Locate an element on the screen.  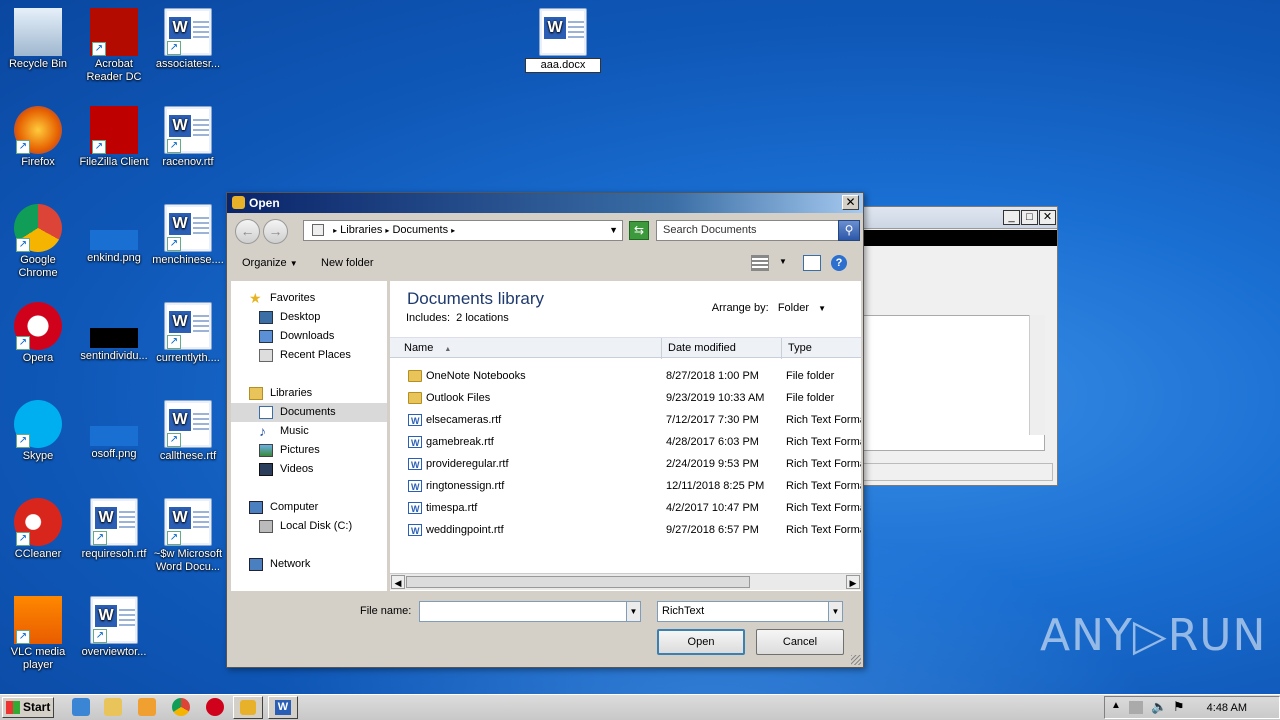
file-type-select: RichText ▼ is located at coordinates (750, 611).